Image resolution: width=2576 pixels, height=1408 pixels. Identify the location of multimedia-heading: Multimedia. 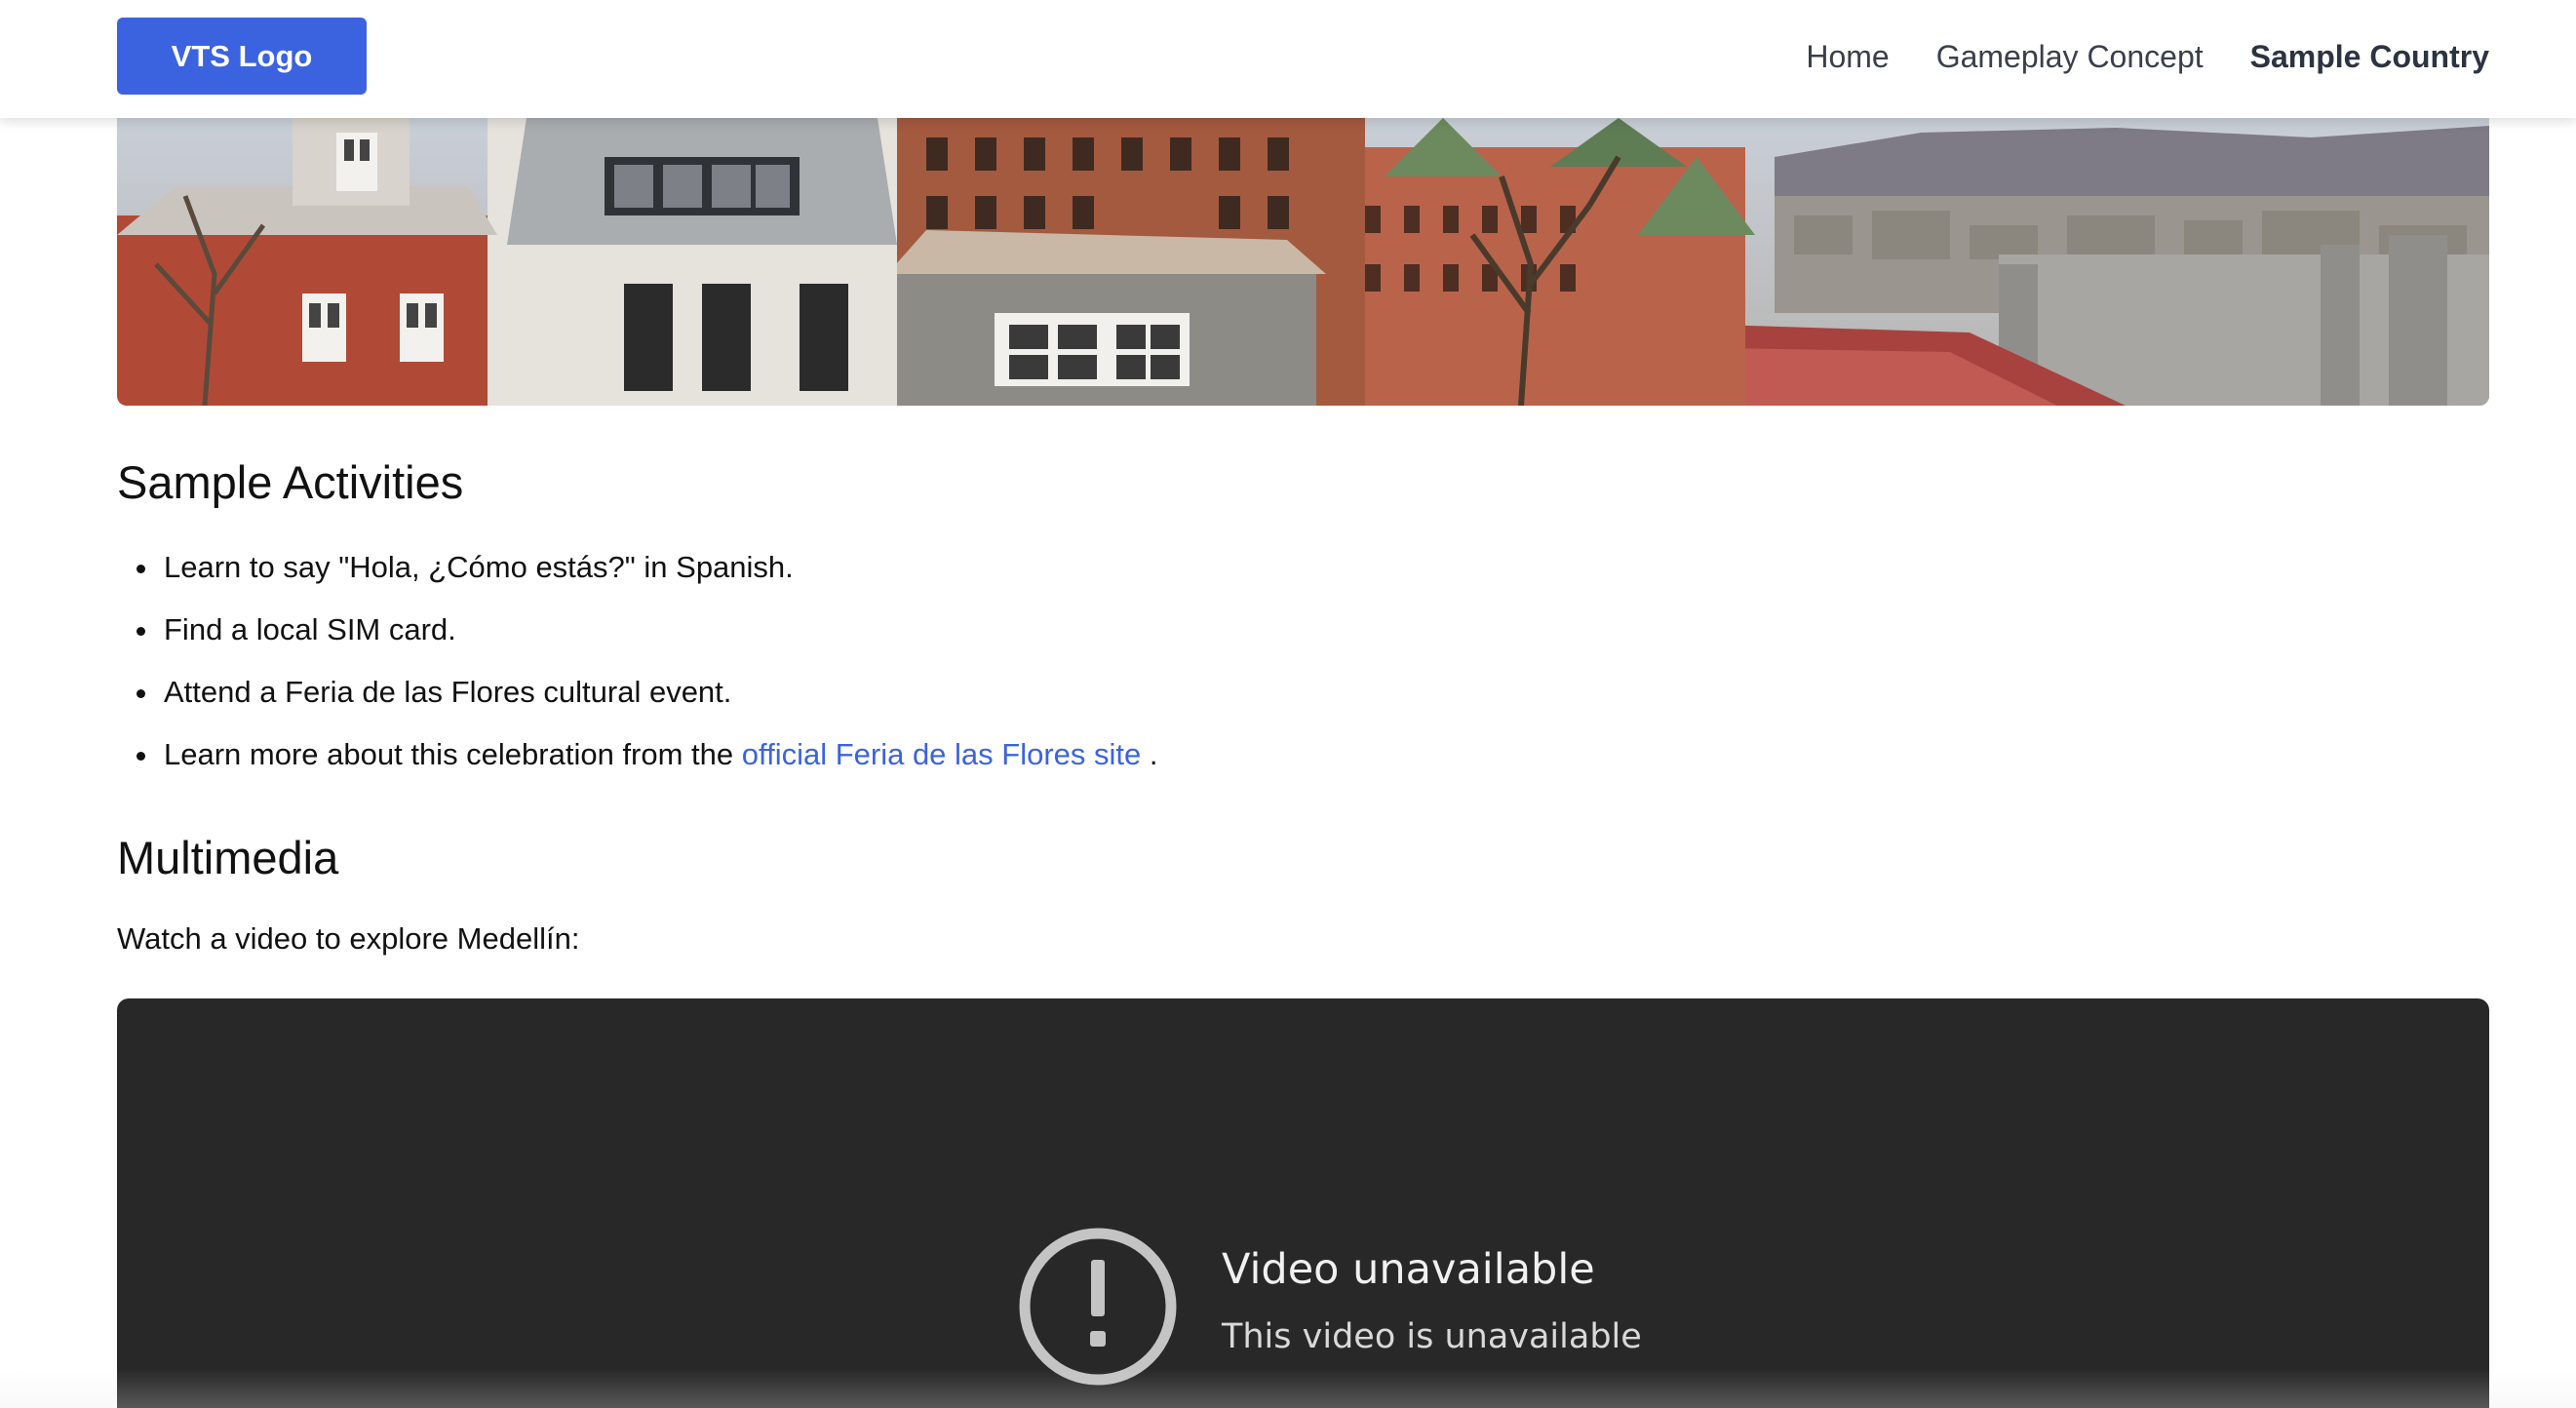
(228, 858).